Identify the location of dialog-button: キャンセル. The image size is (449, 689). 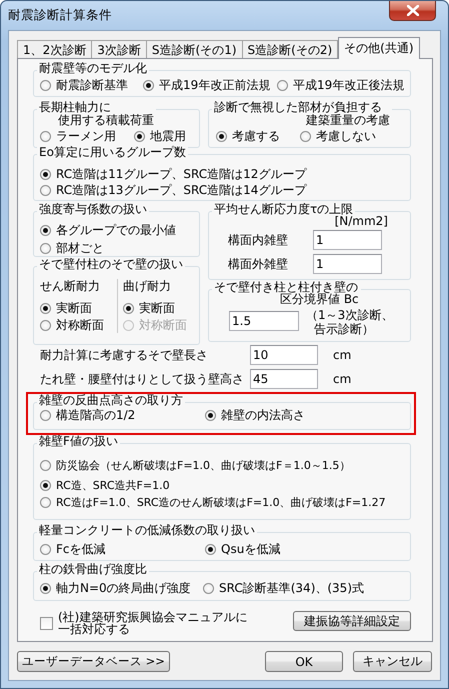
(392, 661).